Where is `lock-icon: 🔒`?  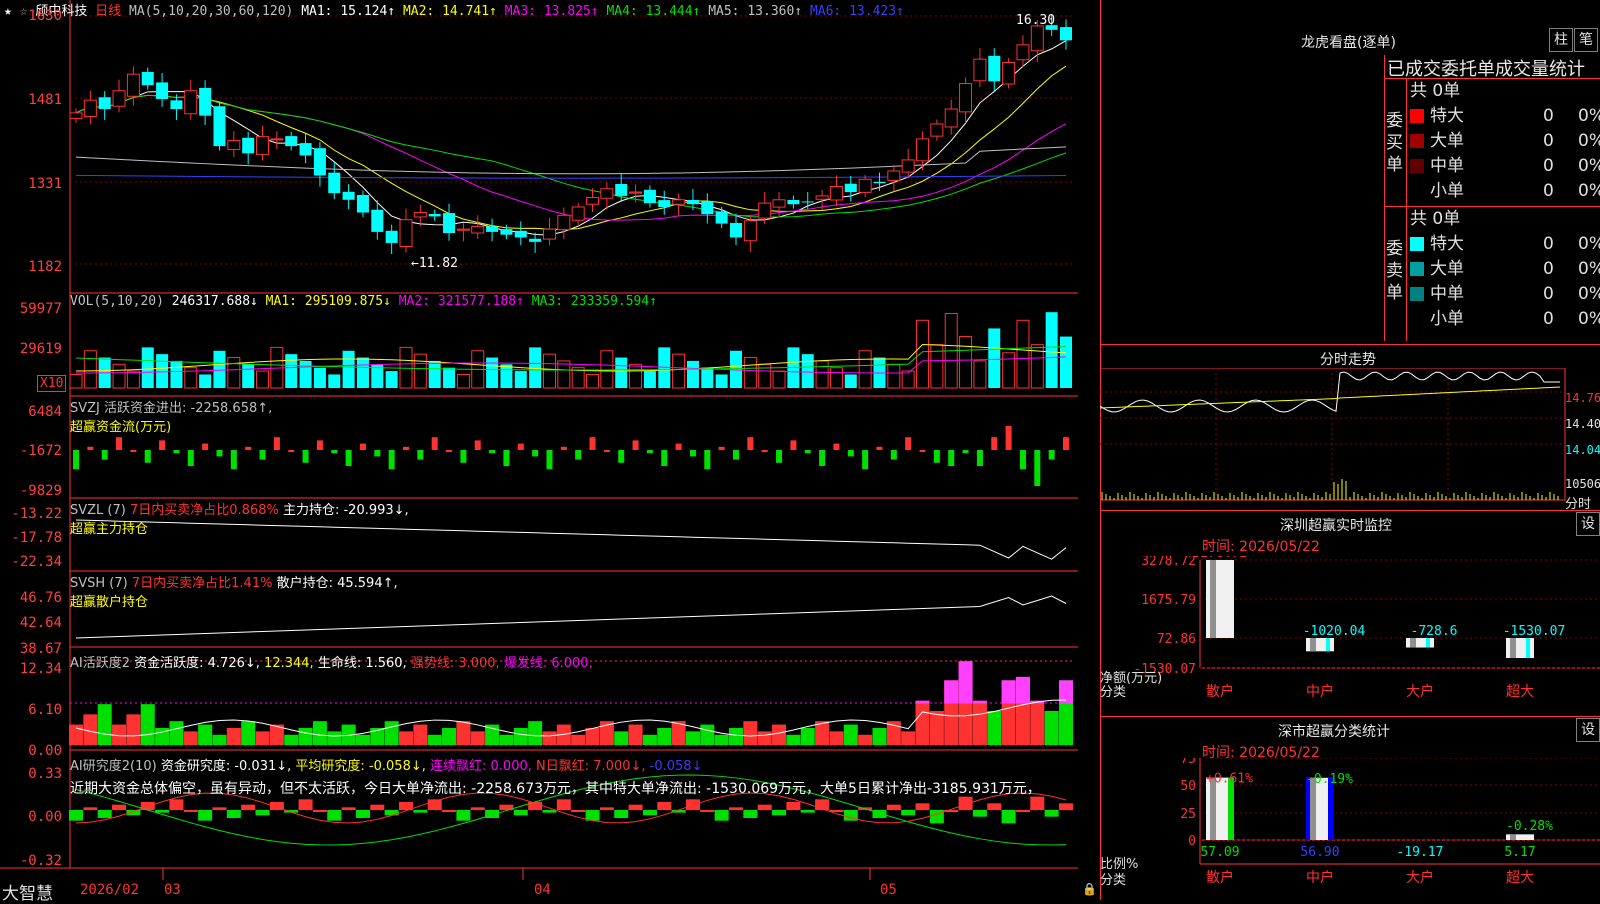
lock-icon: 🔒 is located at coordinates (1089, 889).